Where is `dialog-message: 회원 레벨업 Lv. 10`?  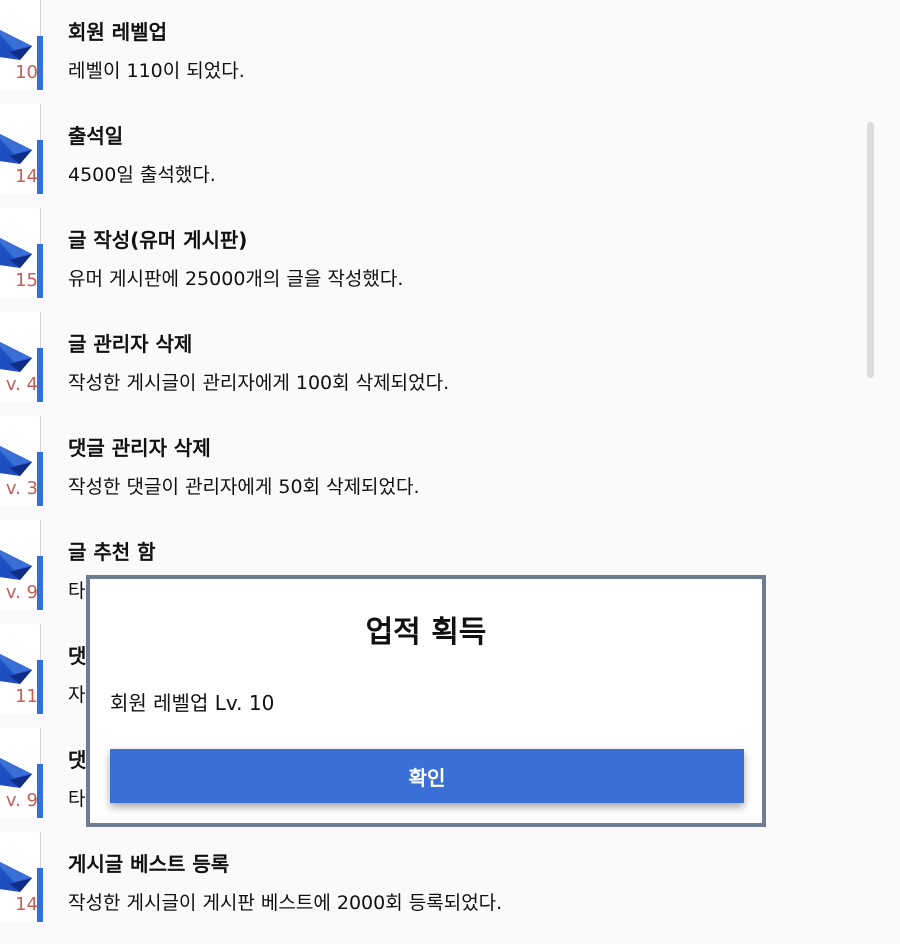 dialog-message: 회원 레벨업 Lv. 10 is located at coordinates (192, 703).